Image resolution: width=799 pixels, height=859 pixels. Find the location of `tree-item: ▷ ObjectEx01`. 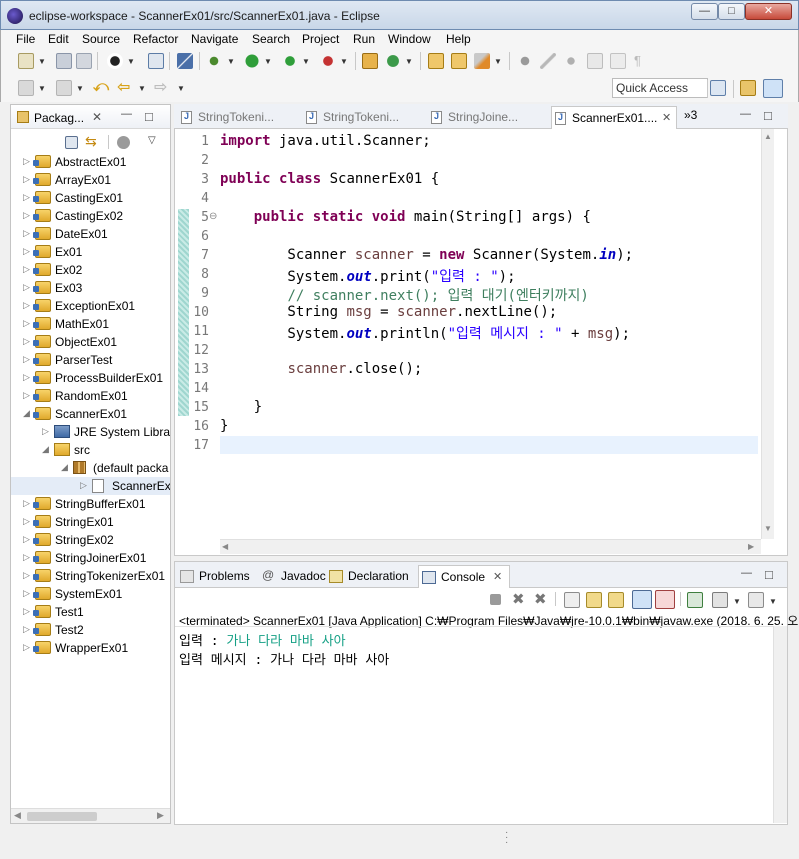

tree-item: ▷ ObjectEx01 is located at coordinates (90, 342).